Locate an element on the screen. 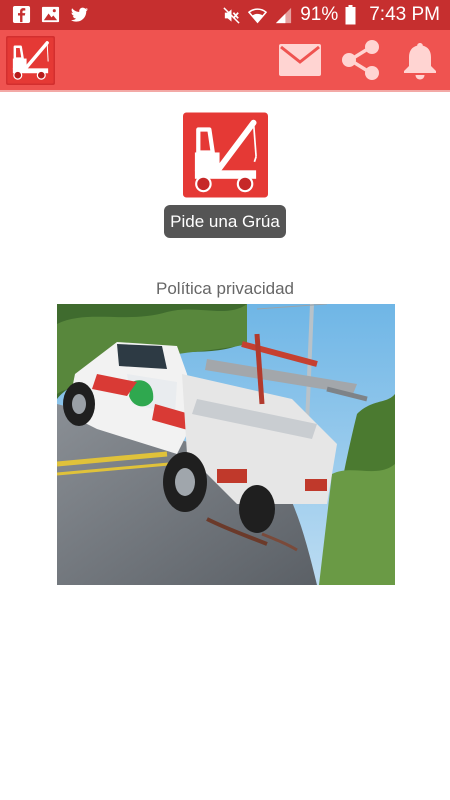 This screenshot has height=800, width=450. privacy-policy-link: Política privacidad is located at coordinates (225, 289).